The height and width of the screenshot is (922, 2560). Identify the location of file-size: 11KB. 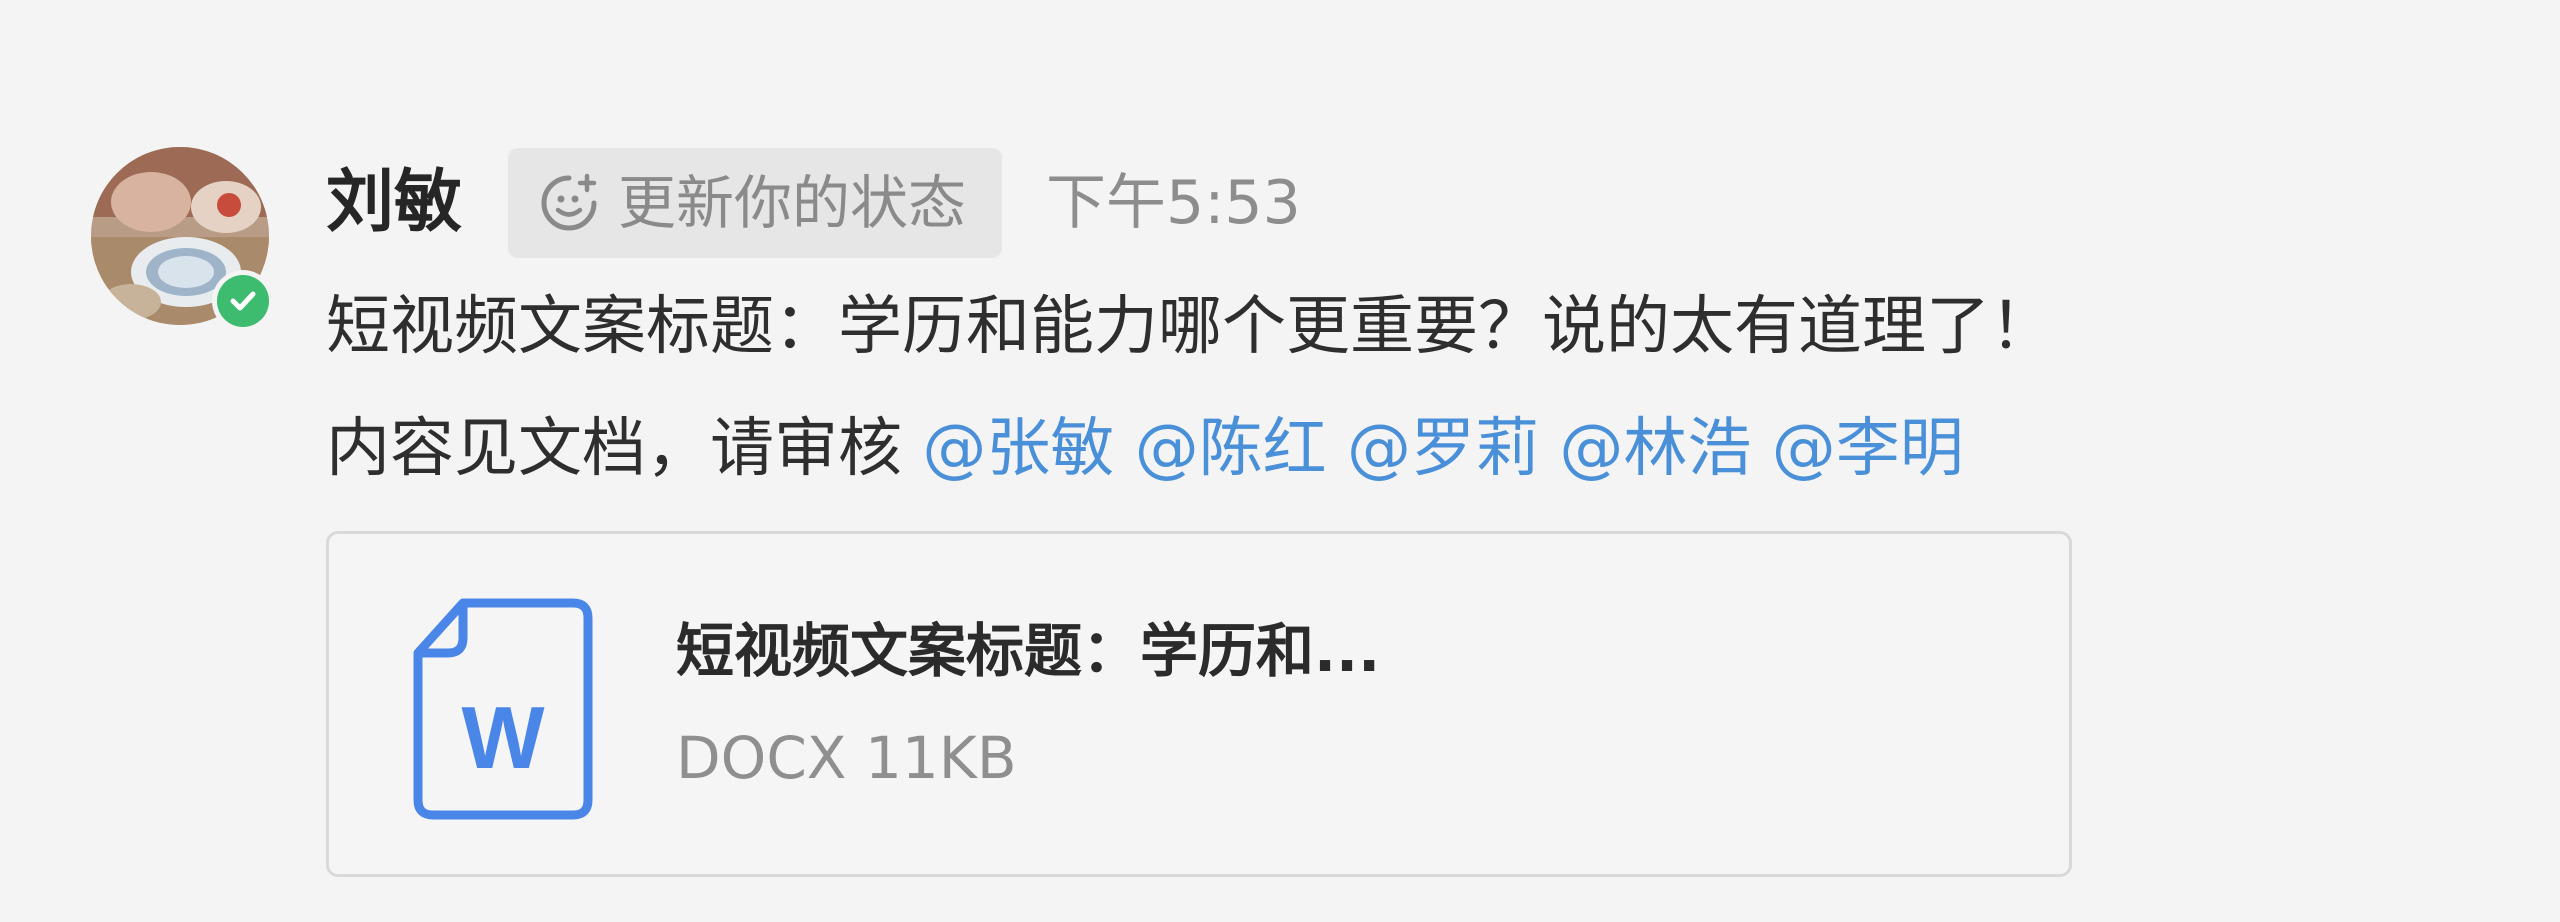
(940, 758).